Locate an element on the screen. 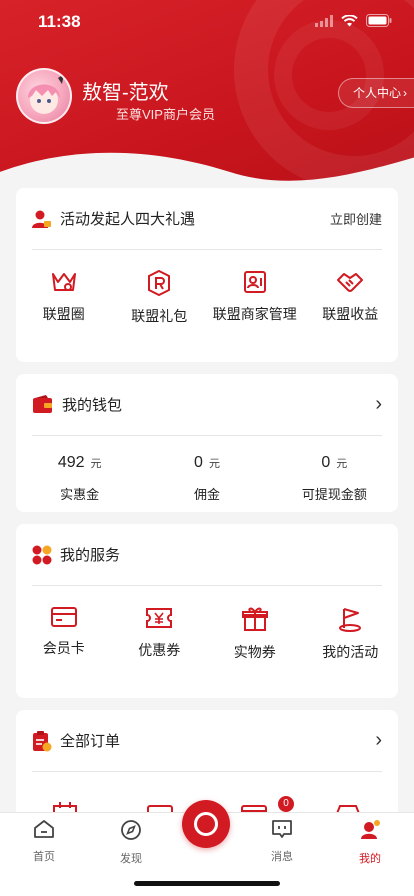 Image resolution: width=414 pixels, height=896 pixels. wallet-label: 佣金 is located at coordinates (206, 494).